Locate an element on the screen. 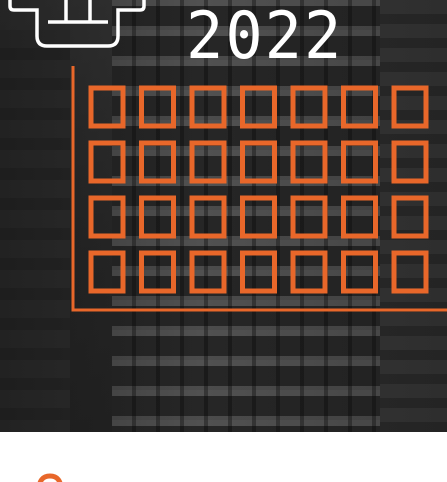 The image size is (447, 482). footer is located at coordinates (223, 457).